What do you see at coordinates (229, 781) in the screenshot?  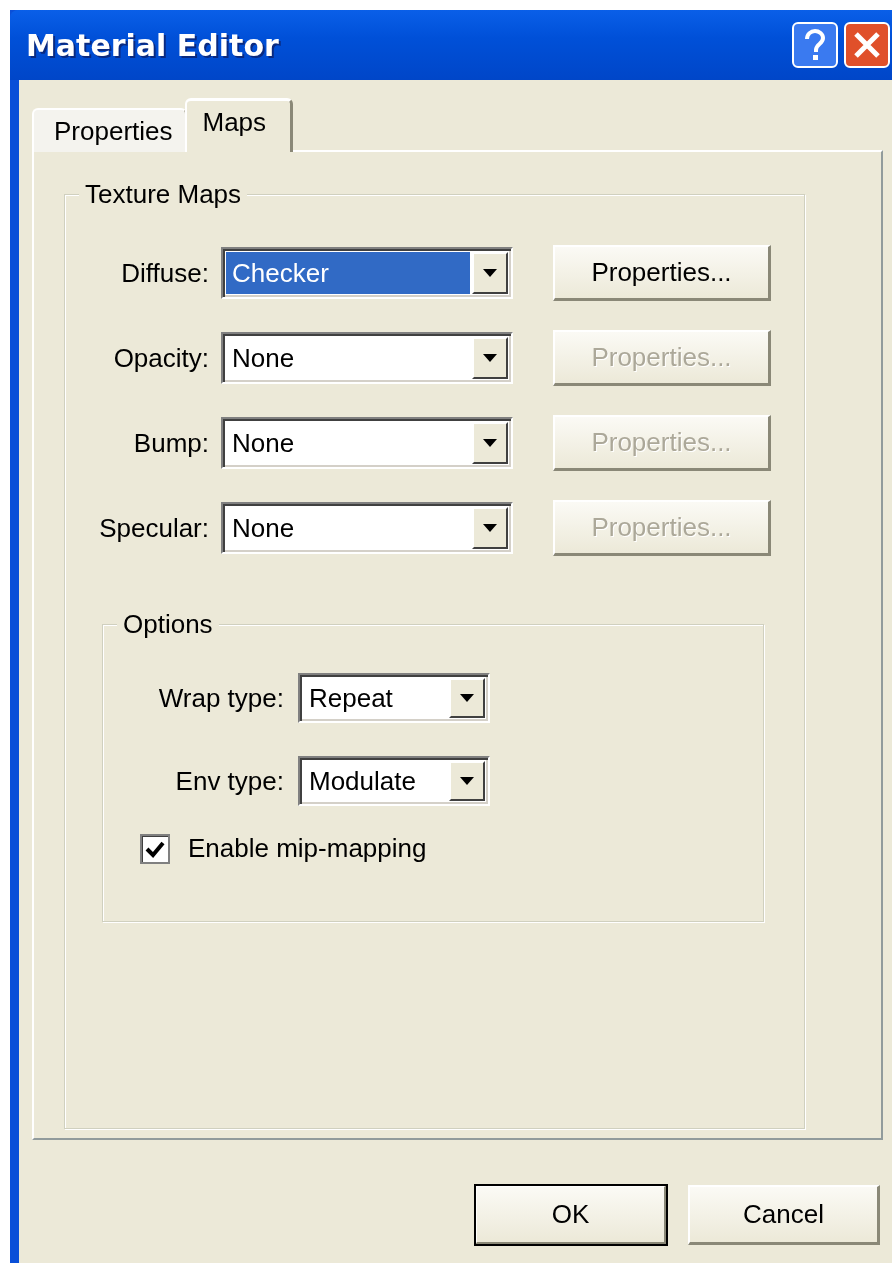 I see `field-label: Env type:` at bounding box center [229, 781].